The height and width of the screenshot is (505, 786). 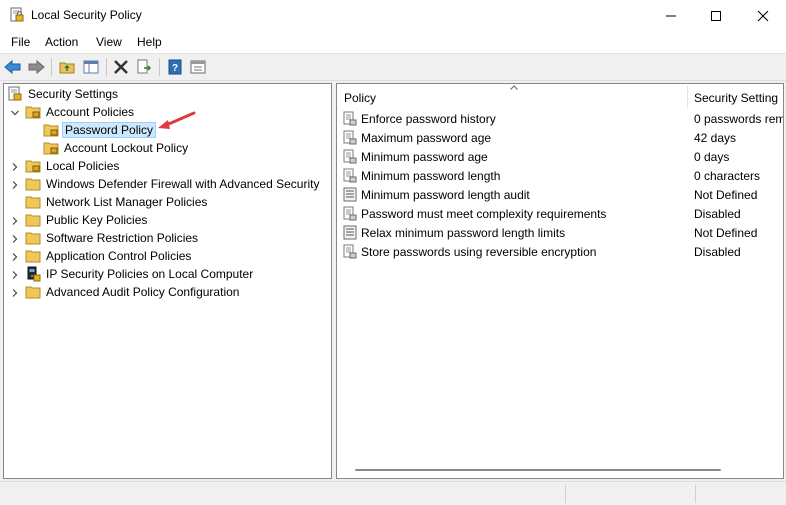 I want to click on table-row: Minimum password age 0 days, so click(x=560, y=157).